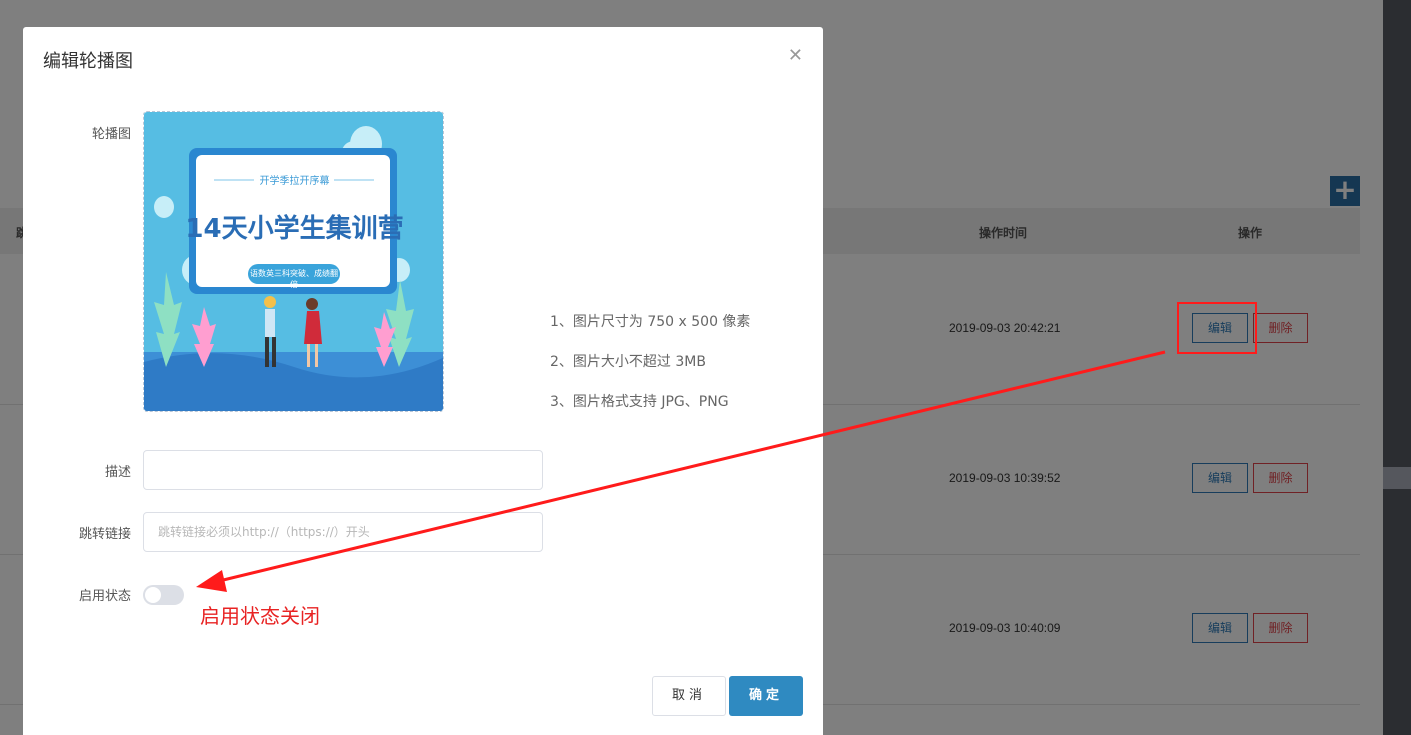  Describe the element at coordinates (294, 181) in the screenshot. I see `banner-subtitle: 开学季拉开序幕` at that location.